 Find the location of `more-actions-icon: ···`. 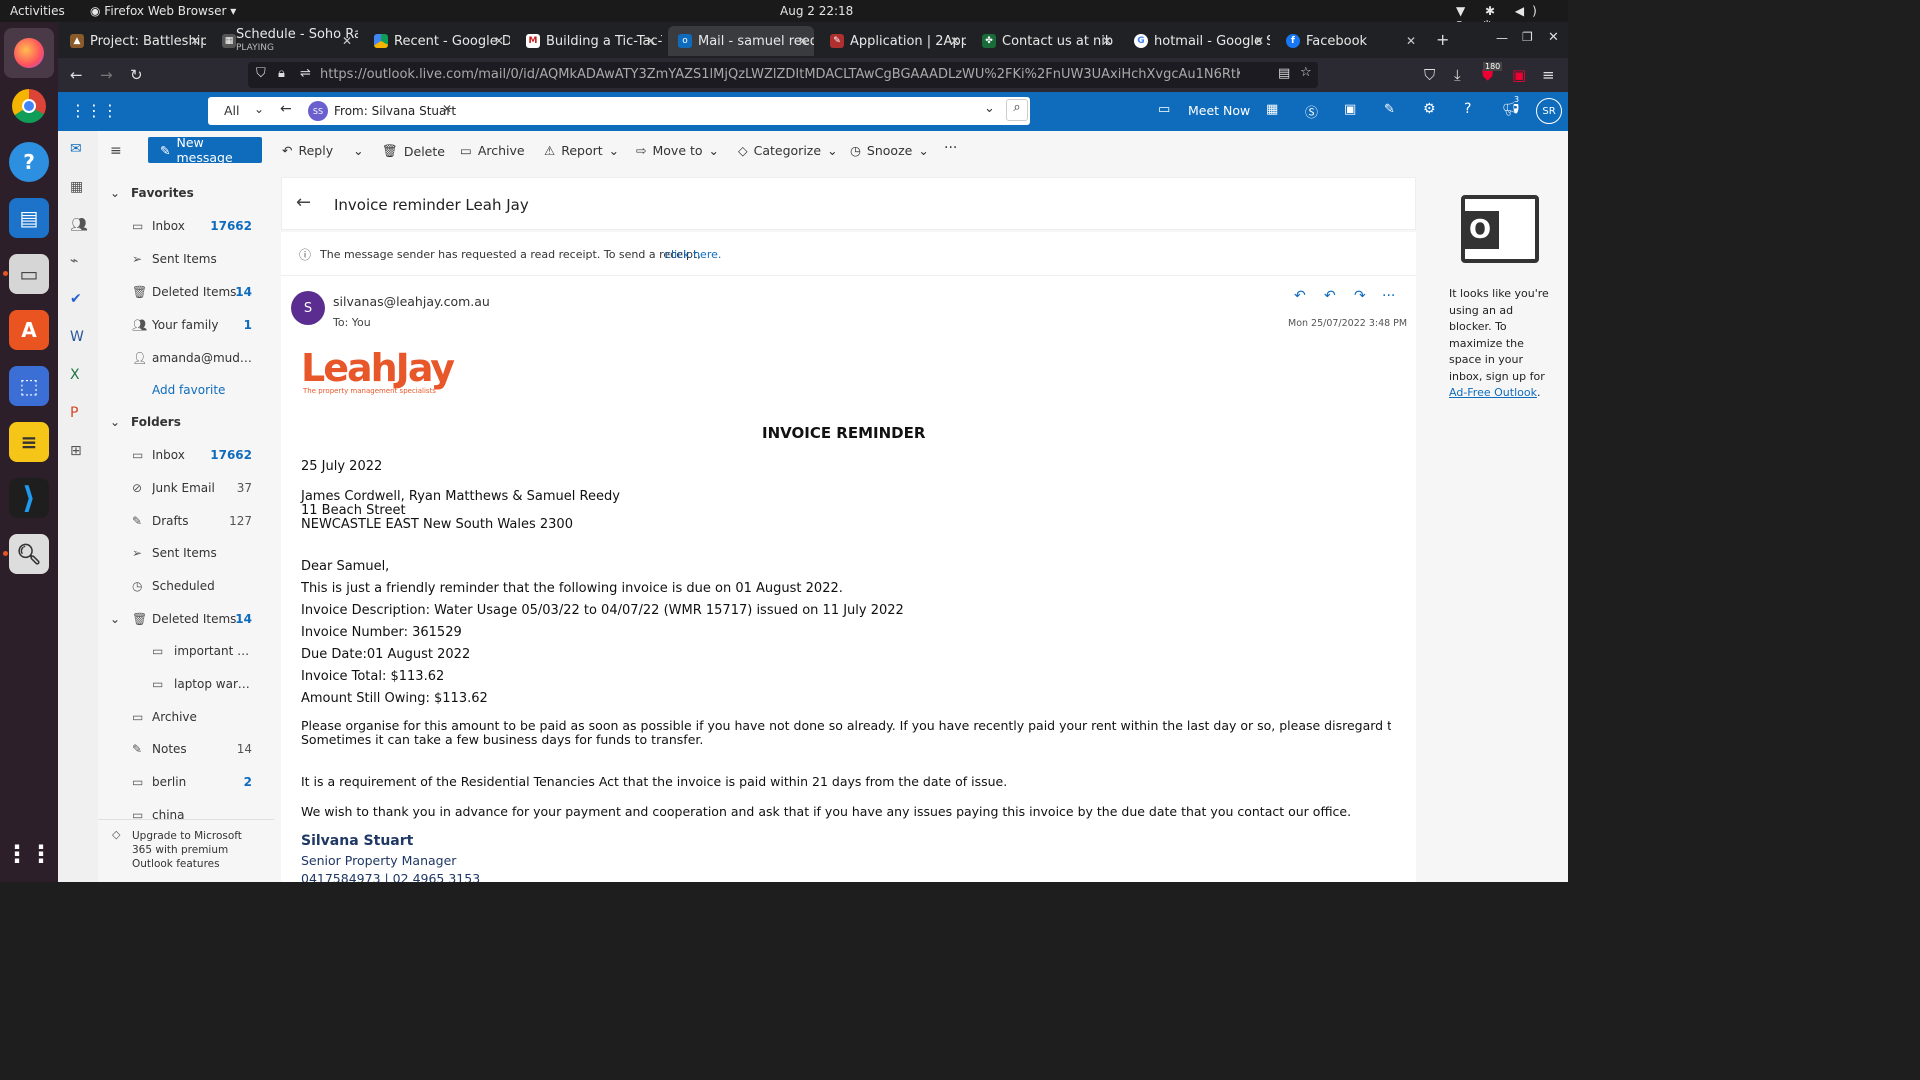

more-actions-icon: ··· is located at coordinates (1388, 296).